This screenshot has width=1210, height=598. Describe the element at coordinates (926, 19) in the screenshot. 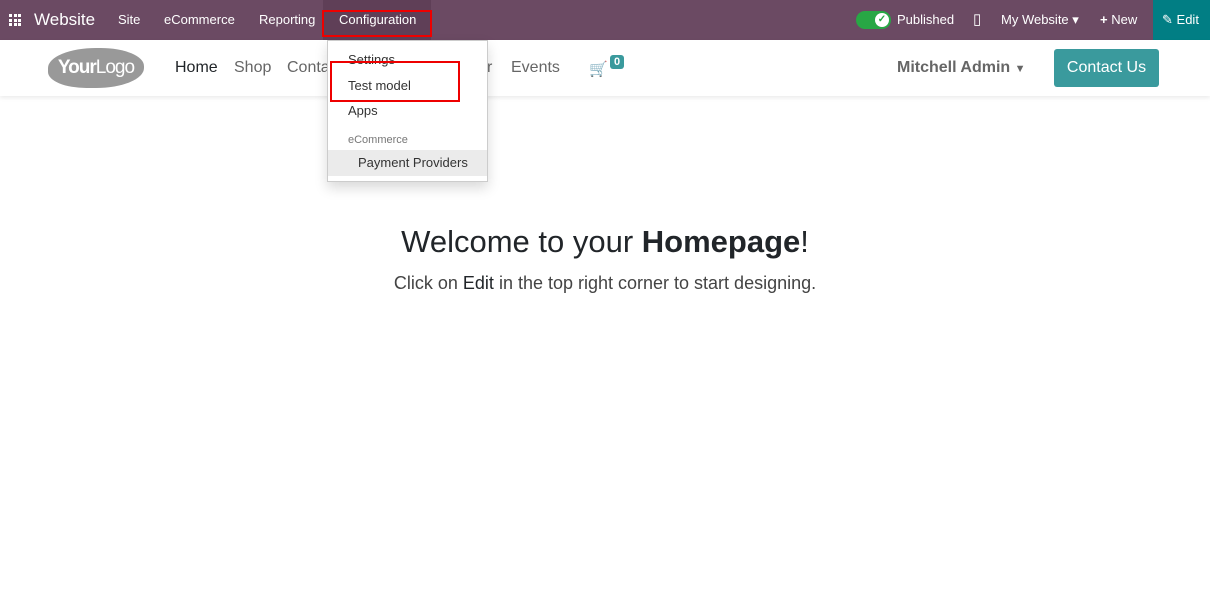

I see `published-label: Published` at that location.